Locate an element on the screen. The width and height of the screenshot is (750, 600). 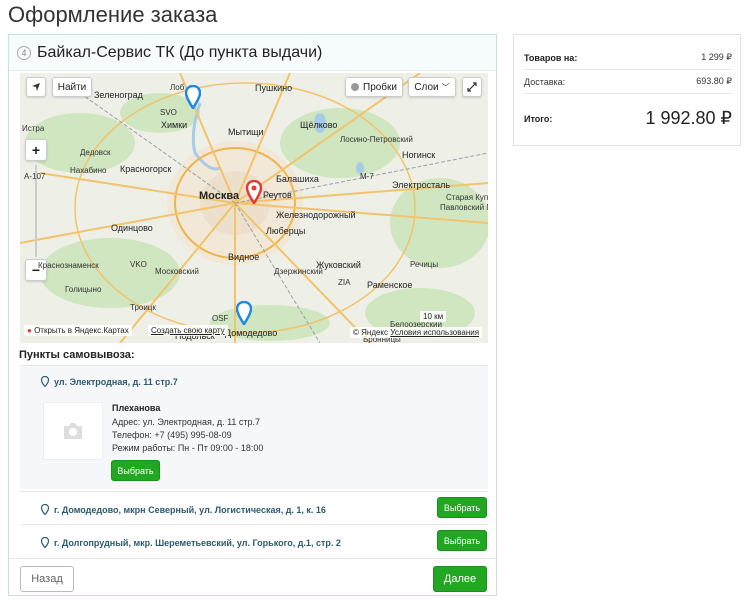
layers-button: Слои ﹀ is located at coordinates (432, 87).